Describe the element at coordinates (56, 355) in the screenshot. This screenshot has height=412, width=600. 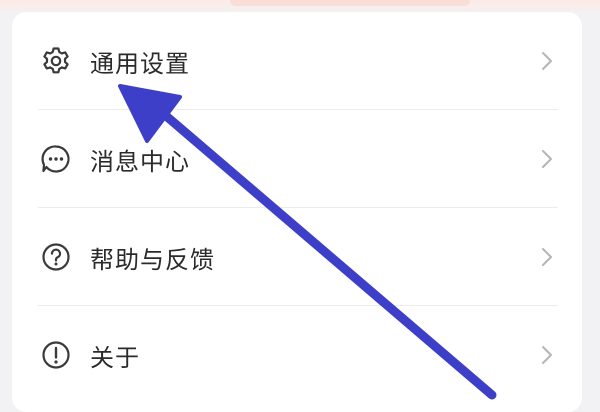
I see `info-icon` at that location.